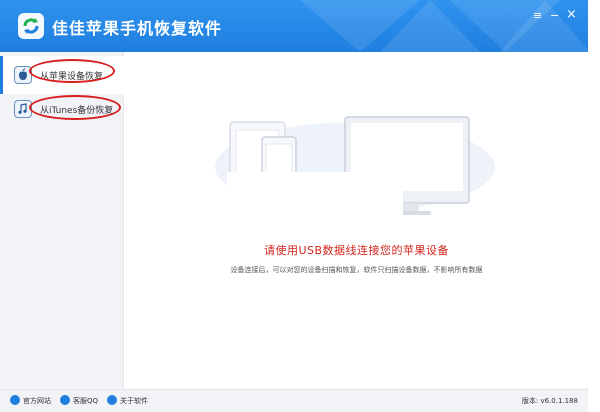 Image resolution: width=600 pixels, height=412 pixels. Describe the element at coordinates (537, 16) in the screenshot. I see `menu-button: ≡` at that location.